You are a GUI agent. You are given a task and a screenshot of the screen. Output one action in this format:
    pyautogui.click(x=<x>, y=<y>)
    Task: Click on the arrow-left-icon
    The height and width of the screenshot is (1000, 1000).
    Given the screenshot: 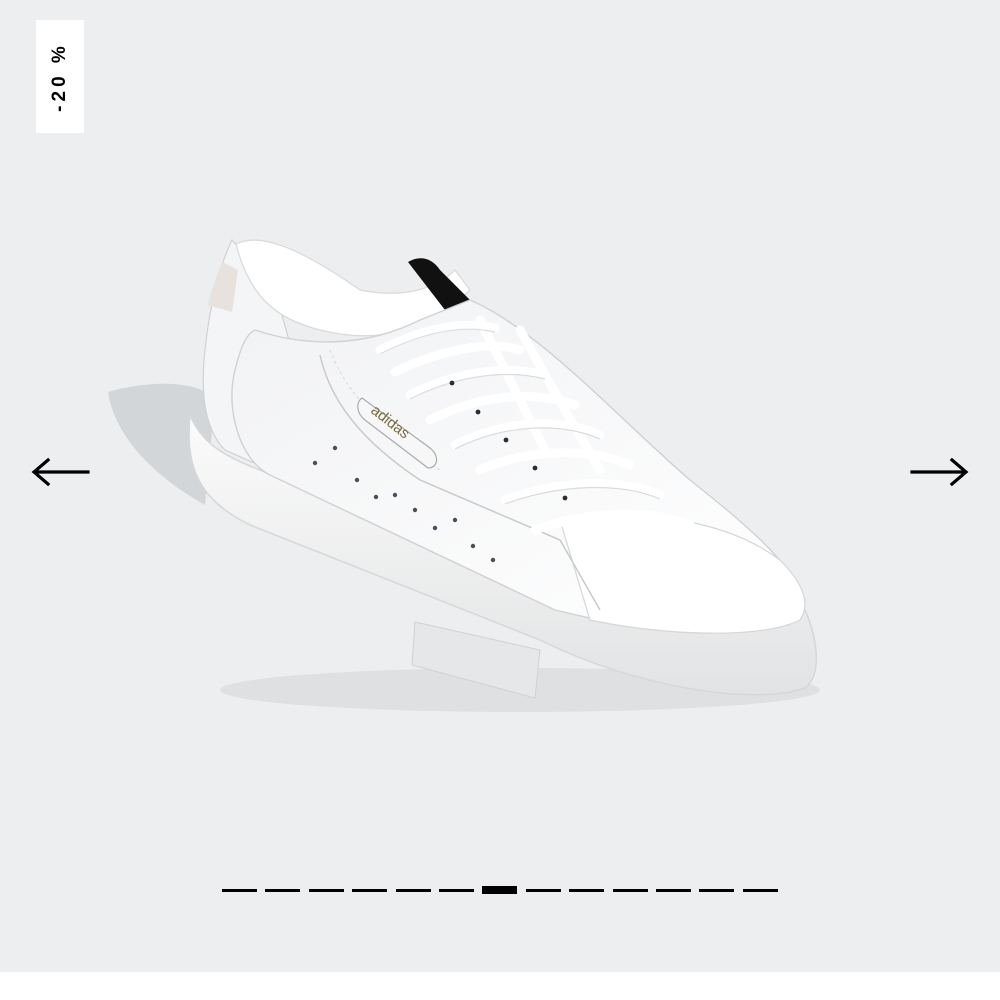 What is the action you would take?
    pyautogui.click(x=60, y=472)
    